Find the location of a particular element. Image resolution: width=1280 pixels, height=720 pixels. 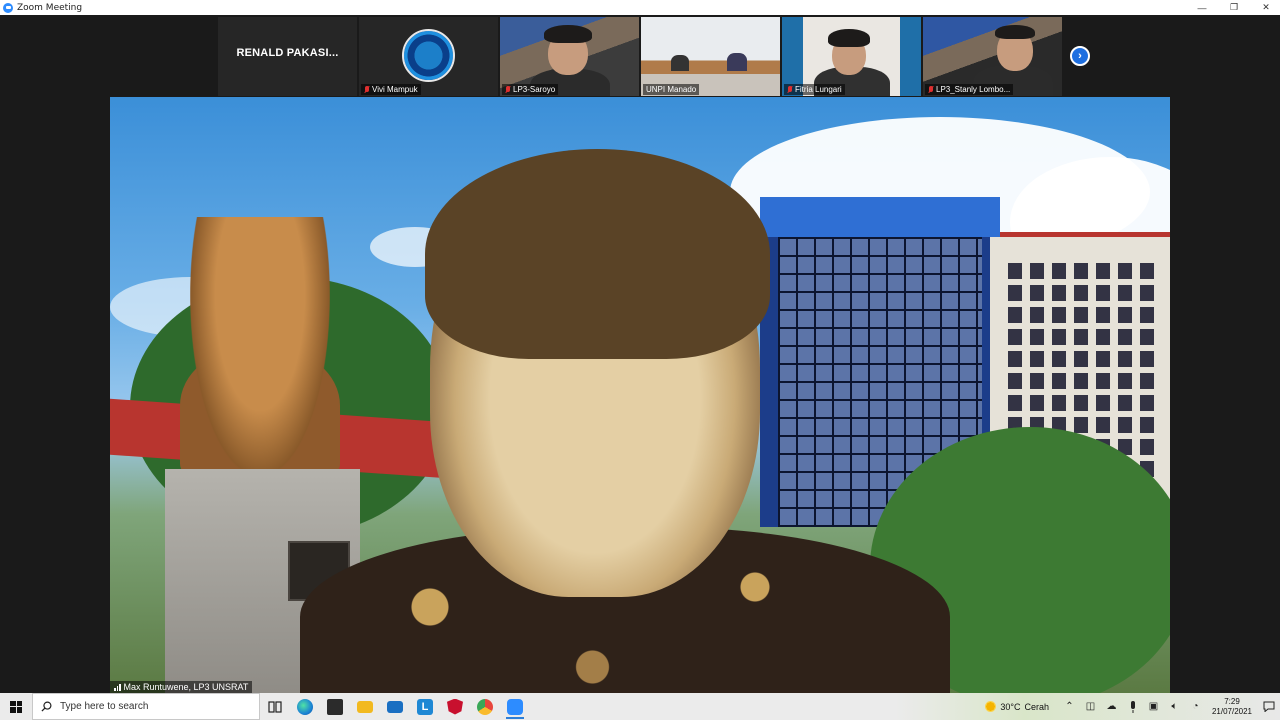

weather-condition: Cerah is located at coordinates (1036, 706).